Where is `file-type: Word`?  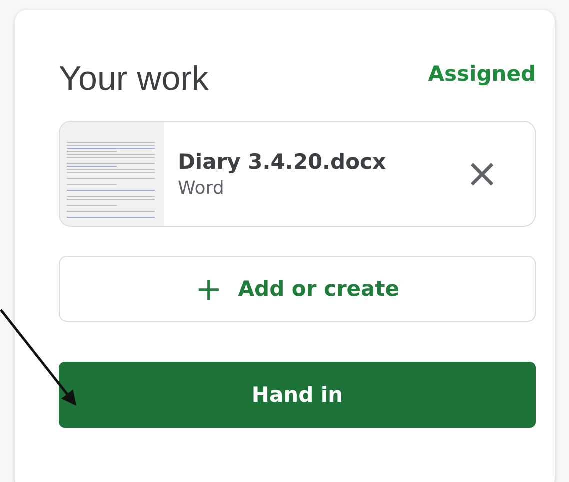
file-type: Word is located at coordinates (202, 188).